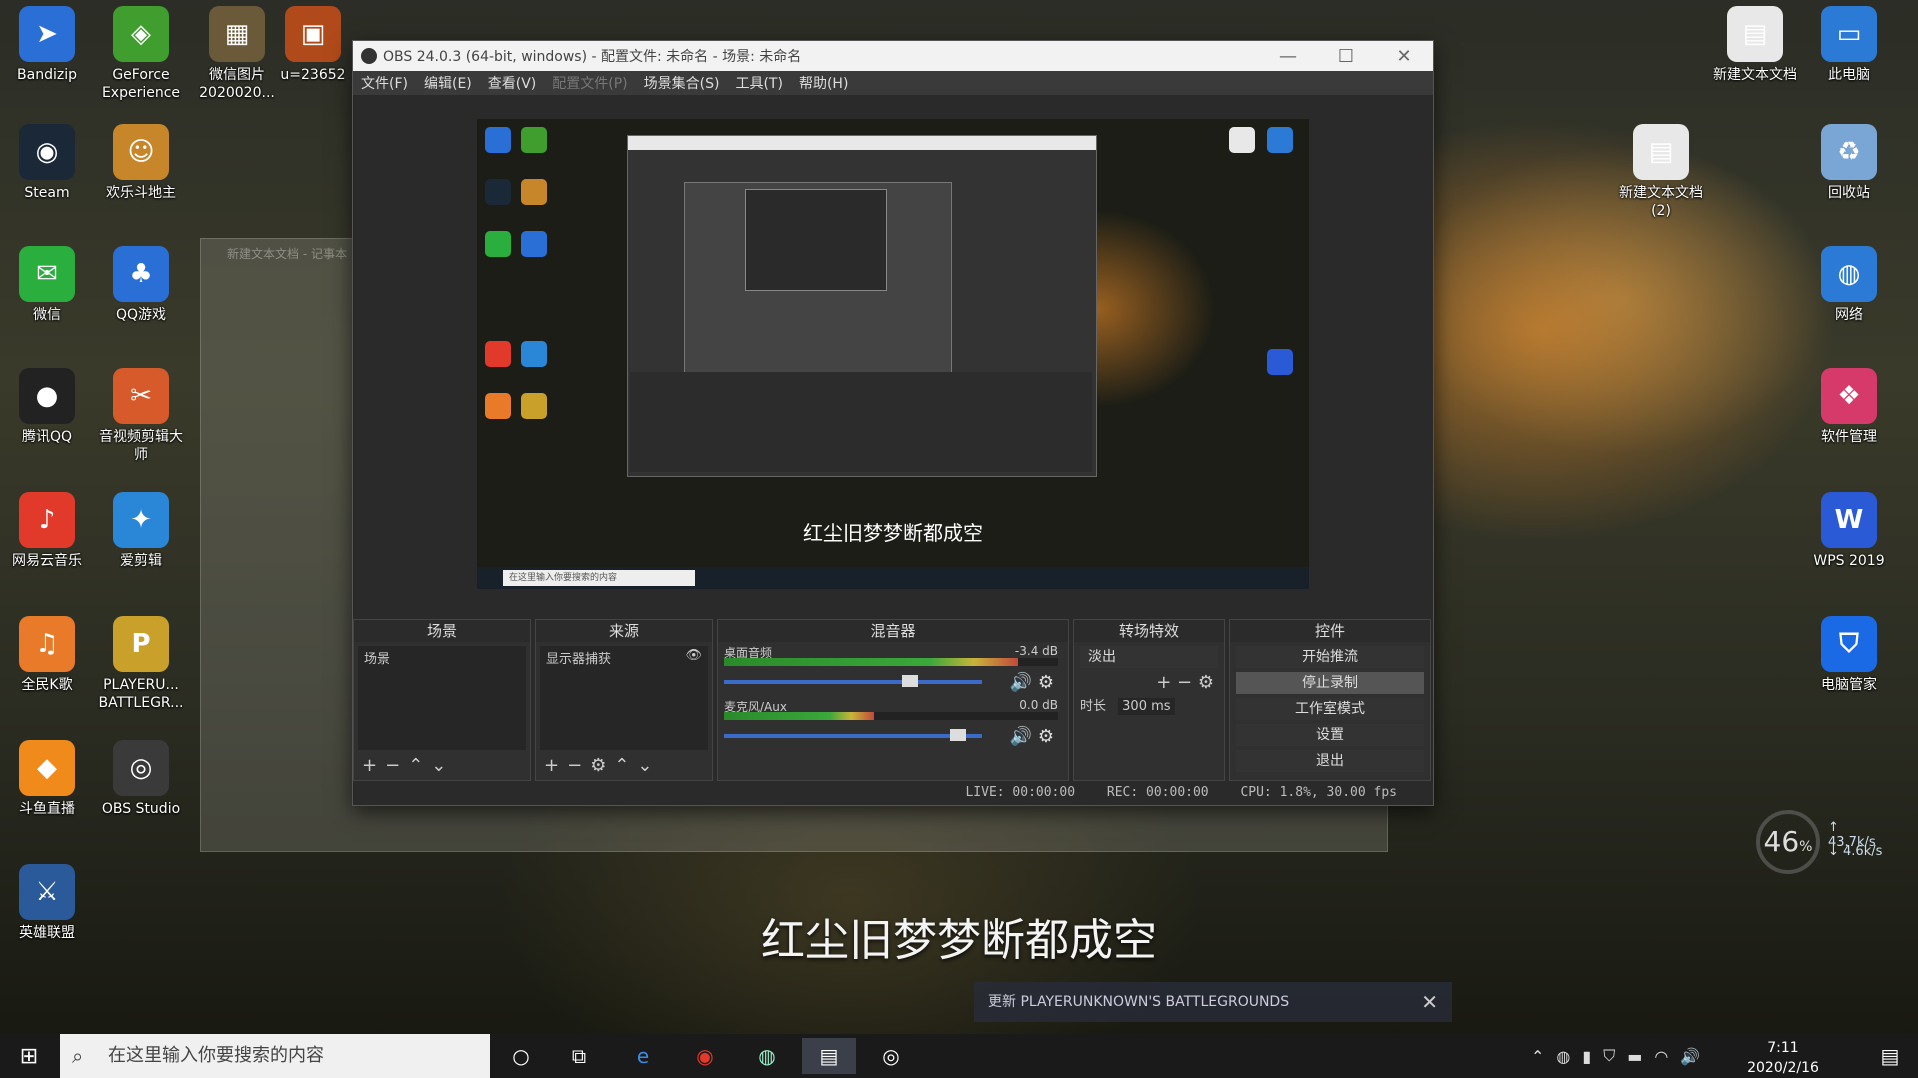  Describe the element at coordinates (512, 83) in the screenshot. I see `menu-view: 查看(V)` at that location.